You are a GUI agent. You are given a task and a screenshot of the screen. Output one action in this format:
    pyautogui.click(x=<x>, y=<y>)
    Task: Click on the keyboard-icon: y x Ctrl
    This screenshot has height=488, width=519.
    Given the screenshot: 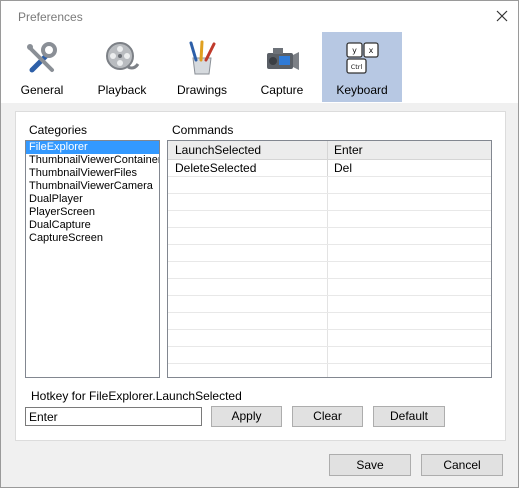 What is the action you would take?
    pyautogui.click(x=362, y=58)
    